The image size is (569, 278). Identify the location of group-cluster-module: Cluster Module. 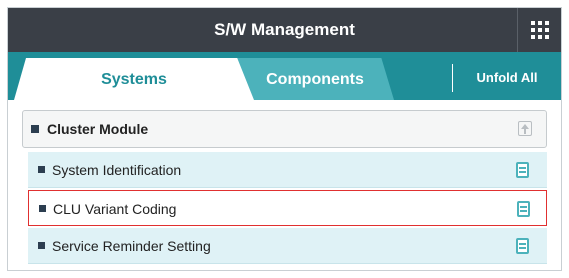
(284, 129).